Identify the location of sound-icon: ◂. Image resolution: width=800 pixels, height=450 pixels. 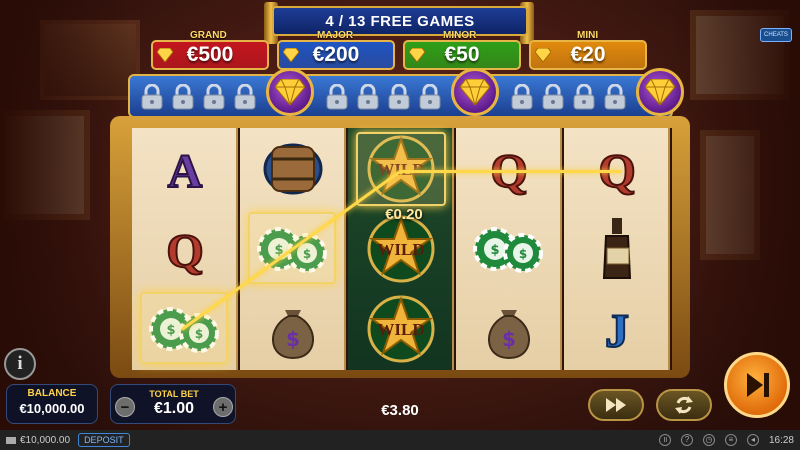
(752, 440).